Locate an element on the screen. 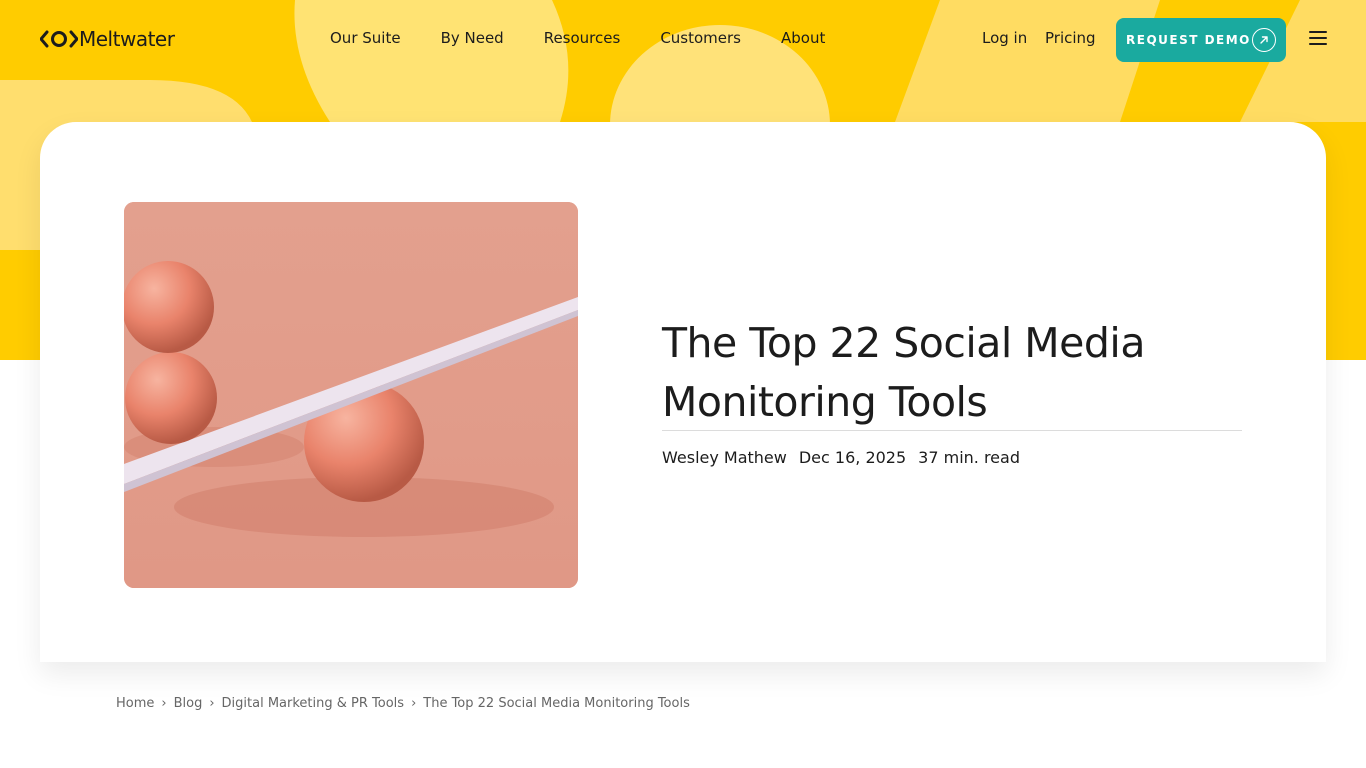  meltwater-logo-icon is located at coordinates (59, 39).